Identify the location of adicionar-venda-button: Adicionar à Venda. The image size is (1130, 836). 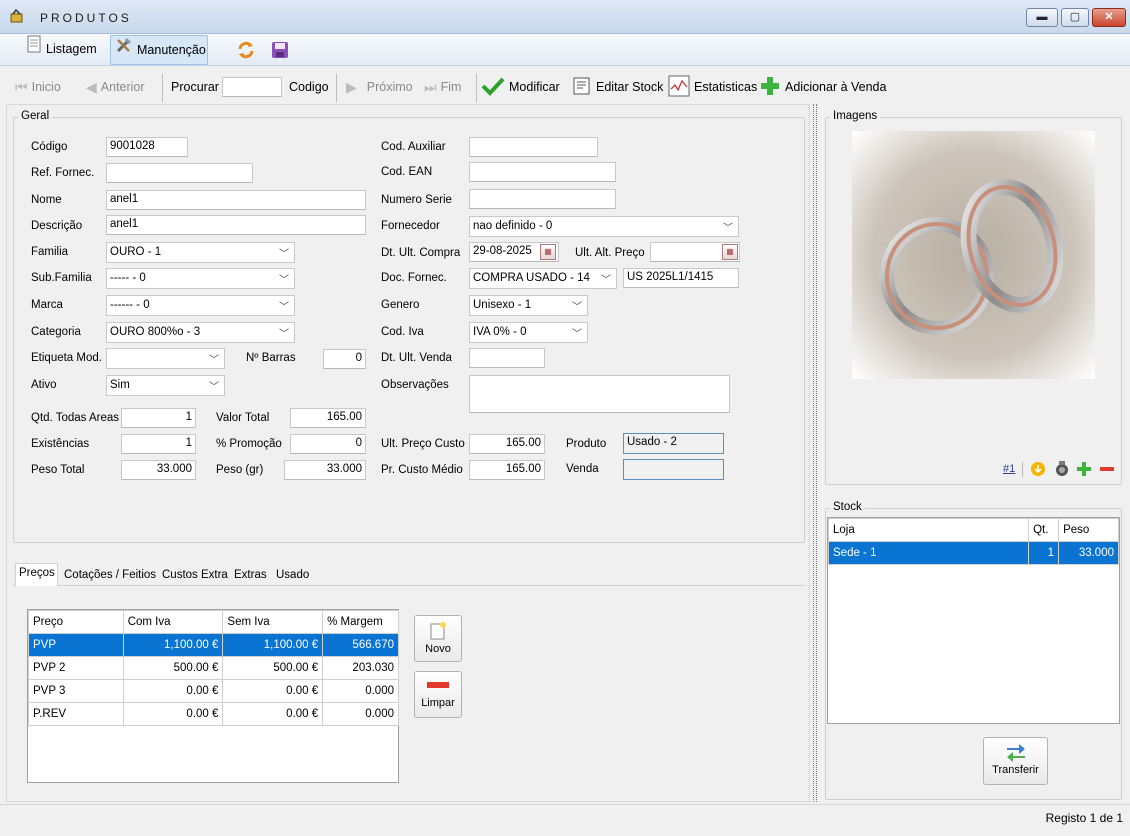
(822, 87).